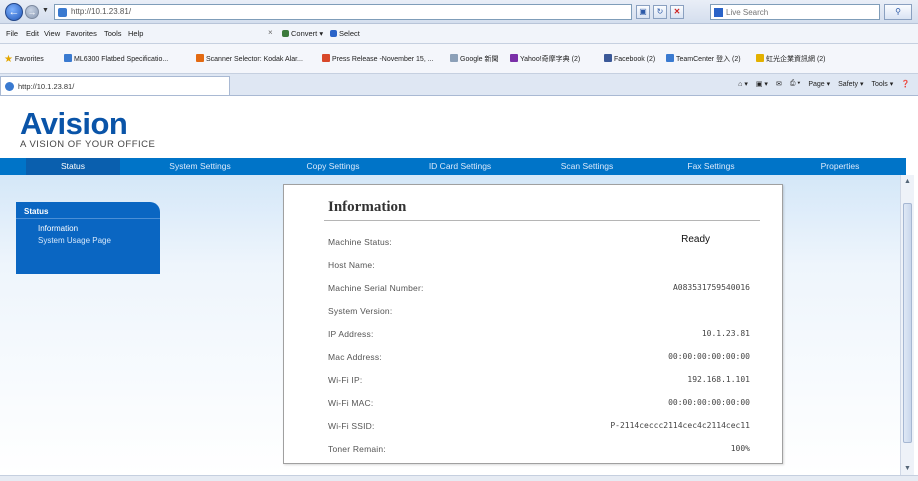  What do you see at coordinates (367, 207) in the screenshot?
I see `panel-title: Information` at bounding box center [367, 207].